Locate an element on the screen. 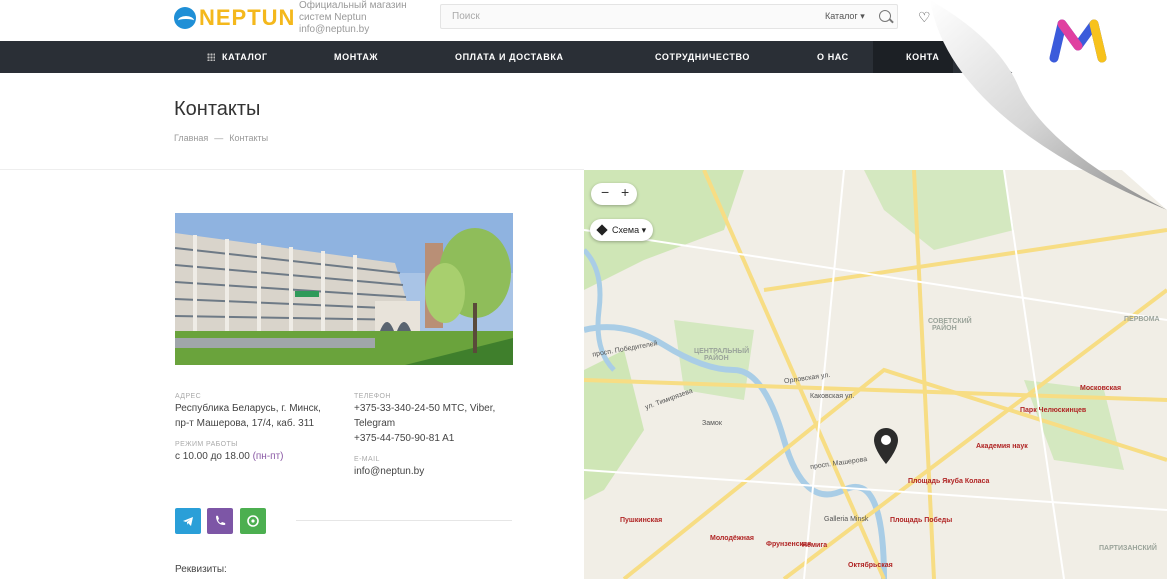 This screenshot has width=1167, height=579. map-metro-kolasa: Площадь Якуба Коласа is located at coordinates (949, 481).